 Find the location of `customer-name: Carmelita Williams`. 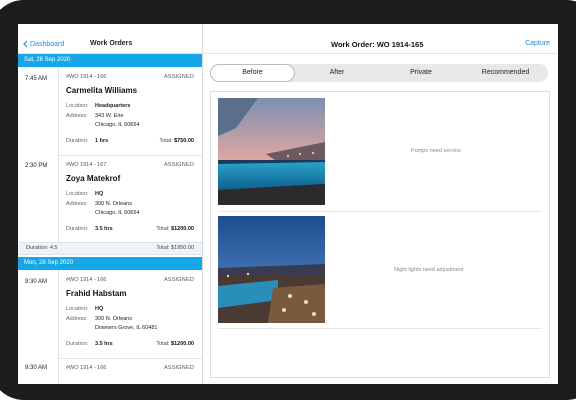

customer-name: Carmelita Williams is located at coordinates (102, 90).